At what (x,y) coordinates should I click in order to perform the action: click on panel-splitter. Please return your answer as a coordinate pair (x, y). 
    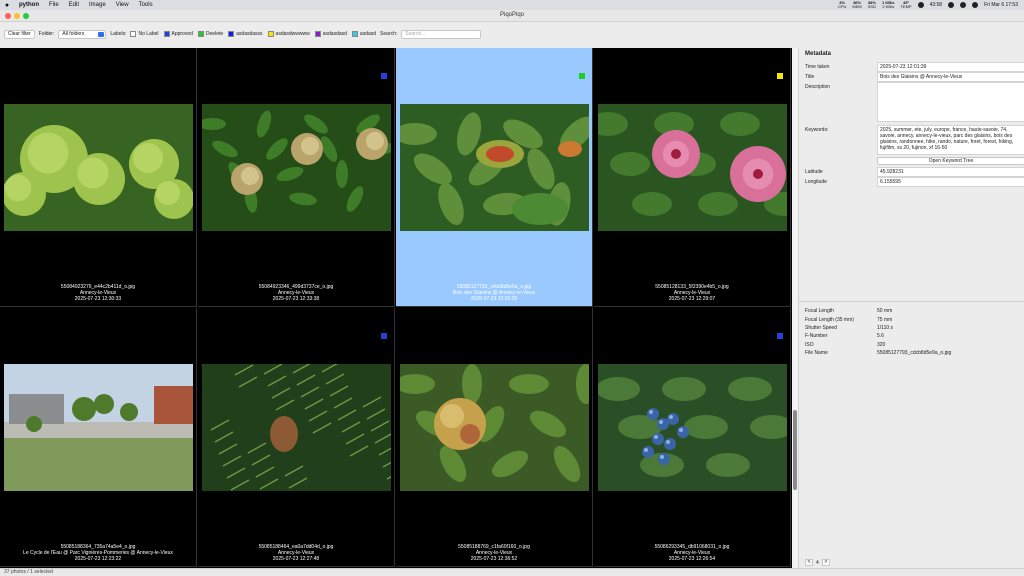
    Looking at the image, I should click on (911, 301).